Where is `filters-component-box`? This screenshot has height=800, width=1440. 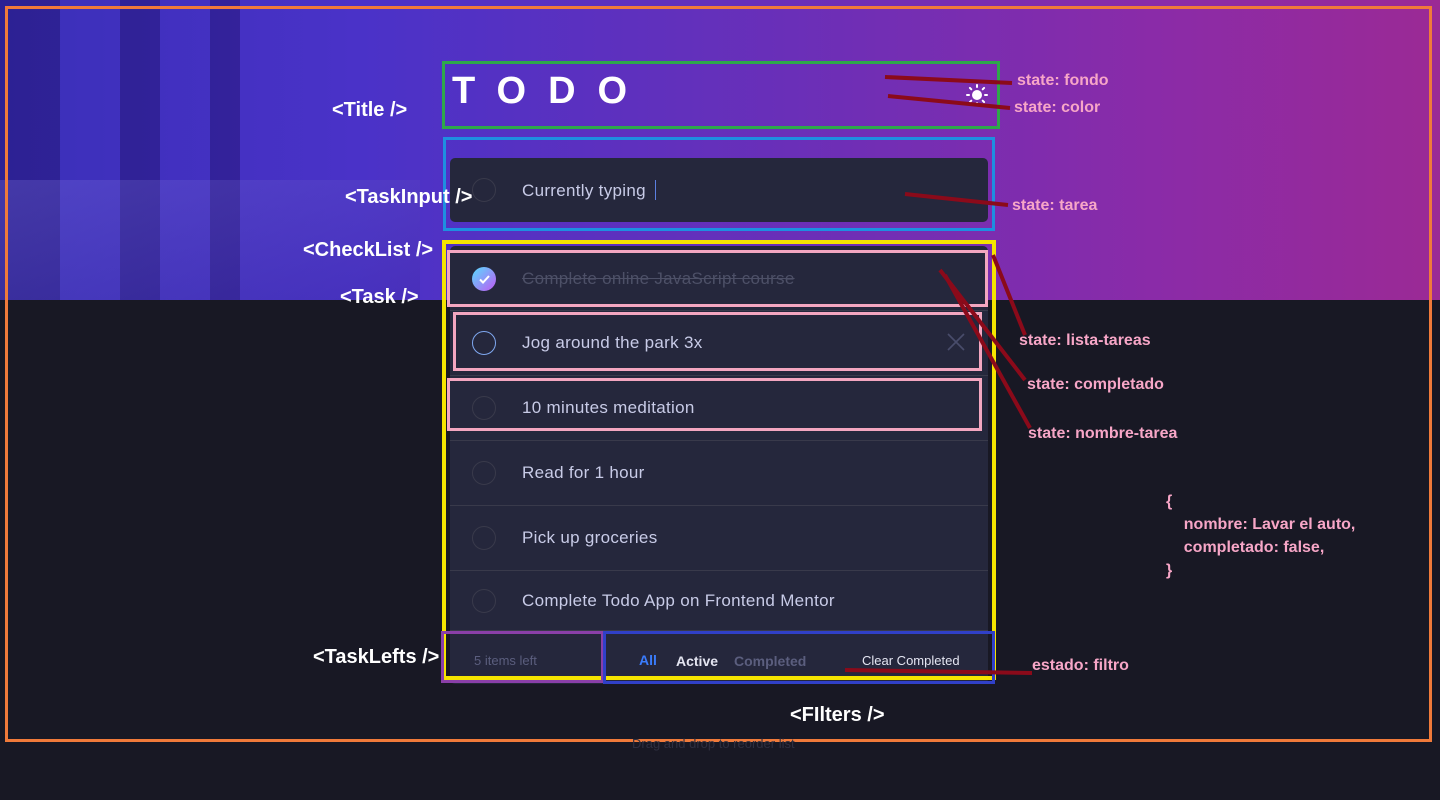
filters-component-box is located at coordinates (799, 657).